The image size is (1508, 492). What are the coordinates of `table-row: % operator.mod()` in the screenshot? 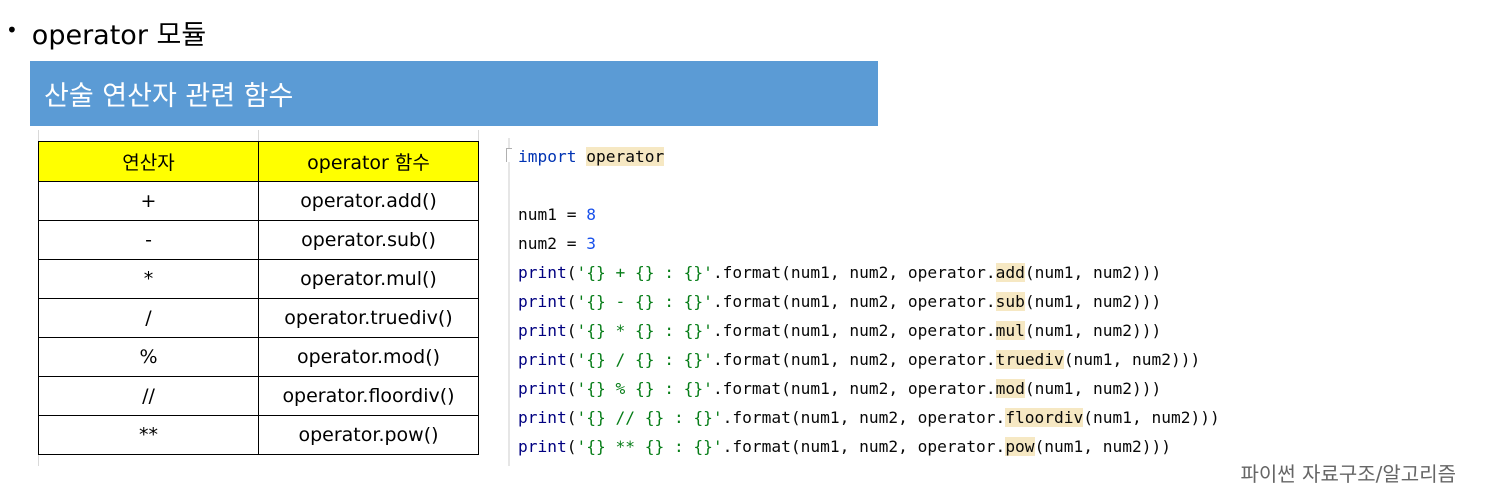 It's located at (258, 357).